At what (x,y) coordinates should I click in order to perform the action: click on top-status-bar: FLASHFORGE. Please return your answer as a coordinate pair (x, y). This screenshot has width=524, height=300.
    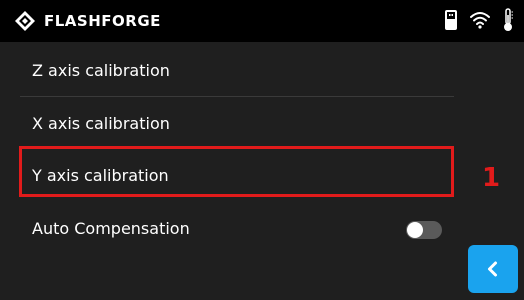
    Looking at the image, I should click on (262, 21).